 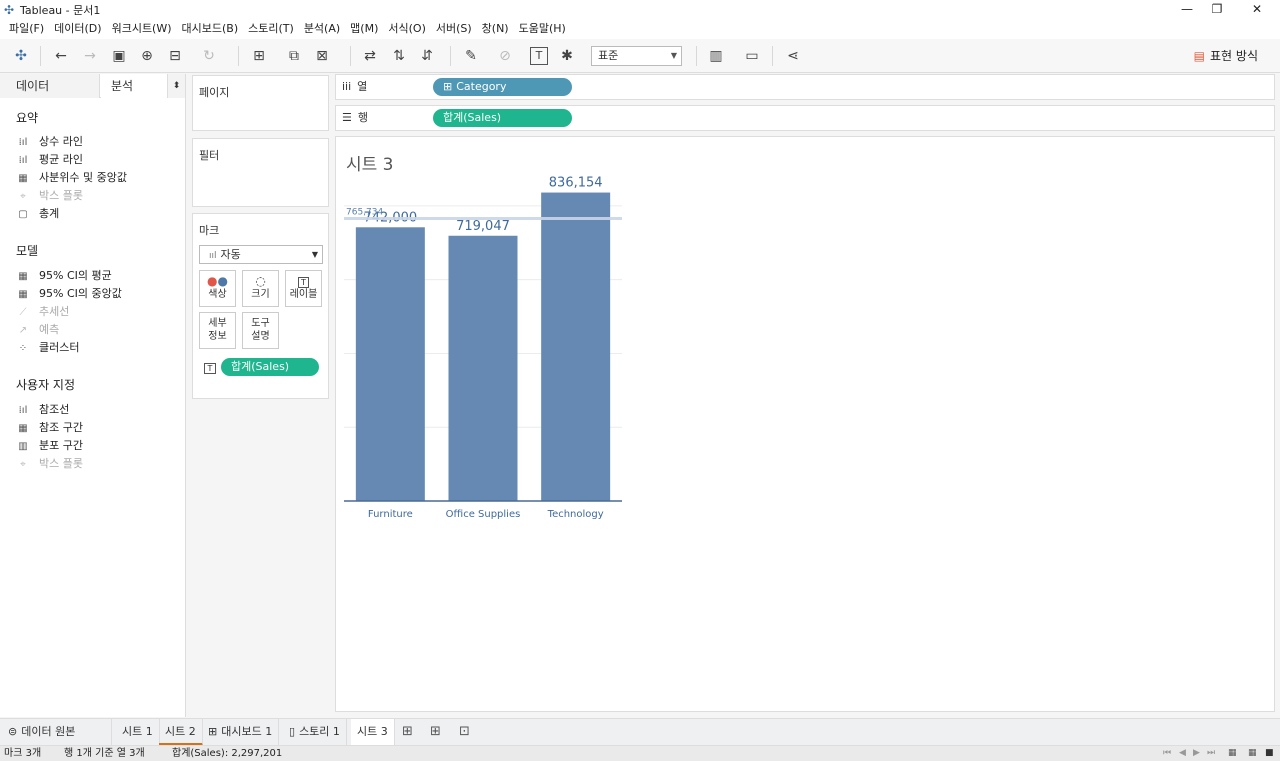 What do you see at coordinates (1217, 9) in the screenshot?
I see `maximize-button: ❐` at bounding box center [1217, 9].